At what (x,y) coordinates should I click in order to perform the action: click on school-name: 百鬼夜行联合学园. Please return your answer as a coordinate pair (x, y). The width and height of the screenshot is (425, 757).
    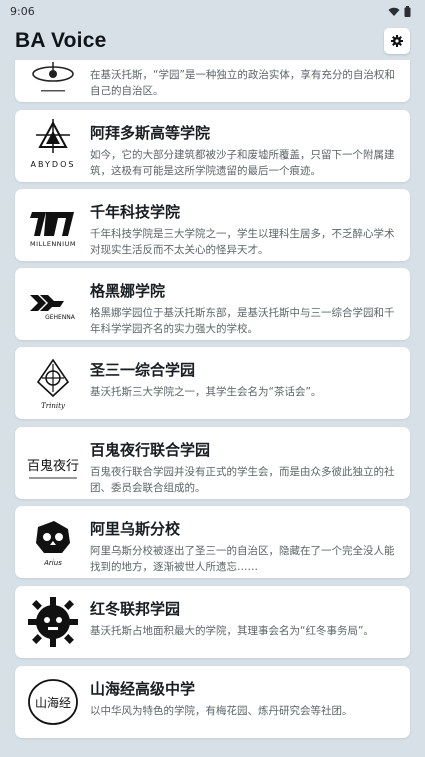
    Looking at the image, I should click on (150, 450).